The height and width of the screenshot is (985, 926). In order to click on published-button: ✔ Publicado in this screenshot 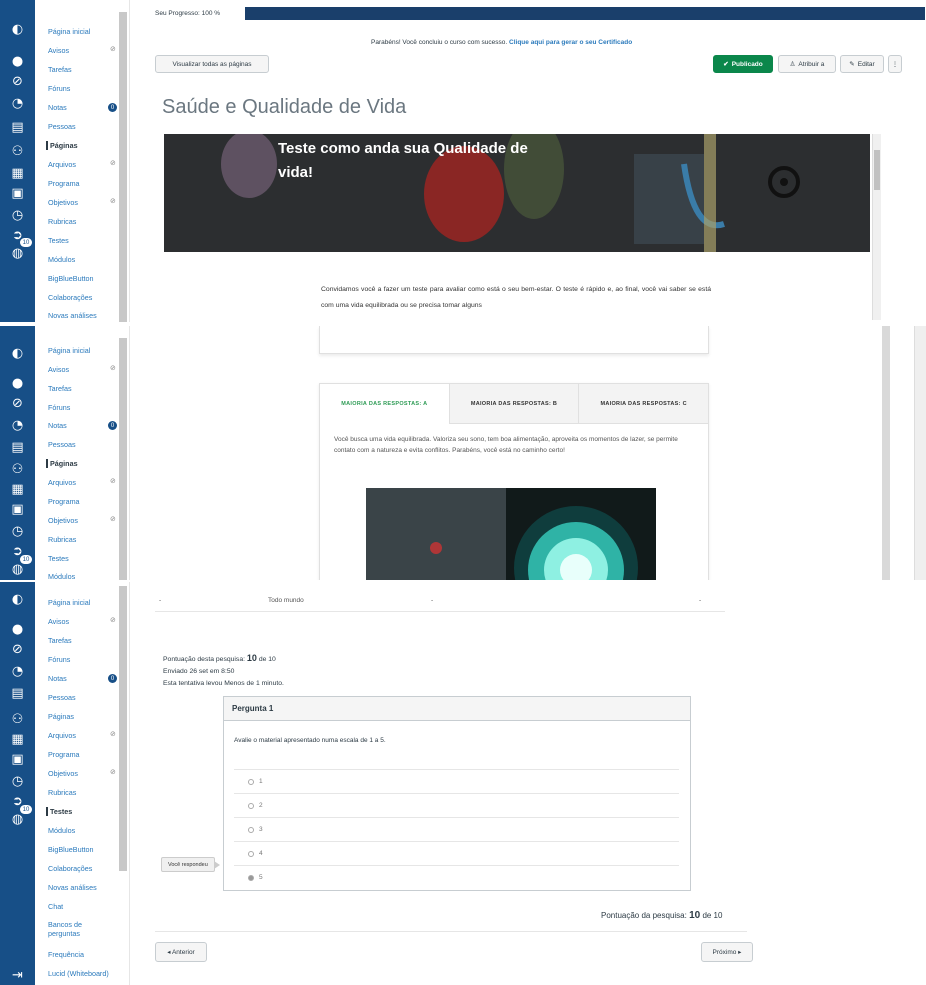, I will do `click(743, 64)`.